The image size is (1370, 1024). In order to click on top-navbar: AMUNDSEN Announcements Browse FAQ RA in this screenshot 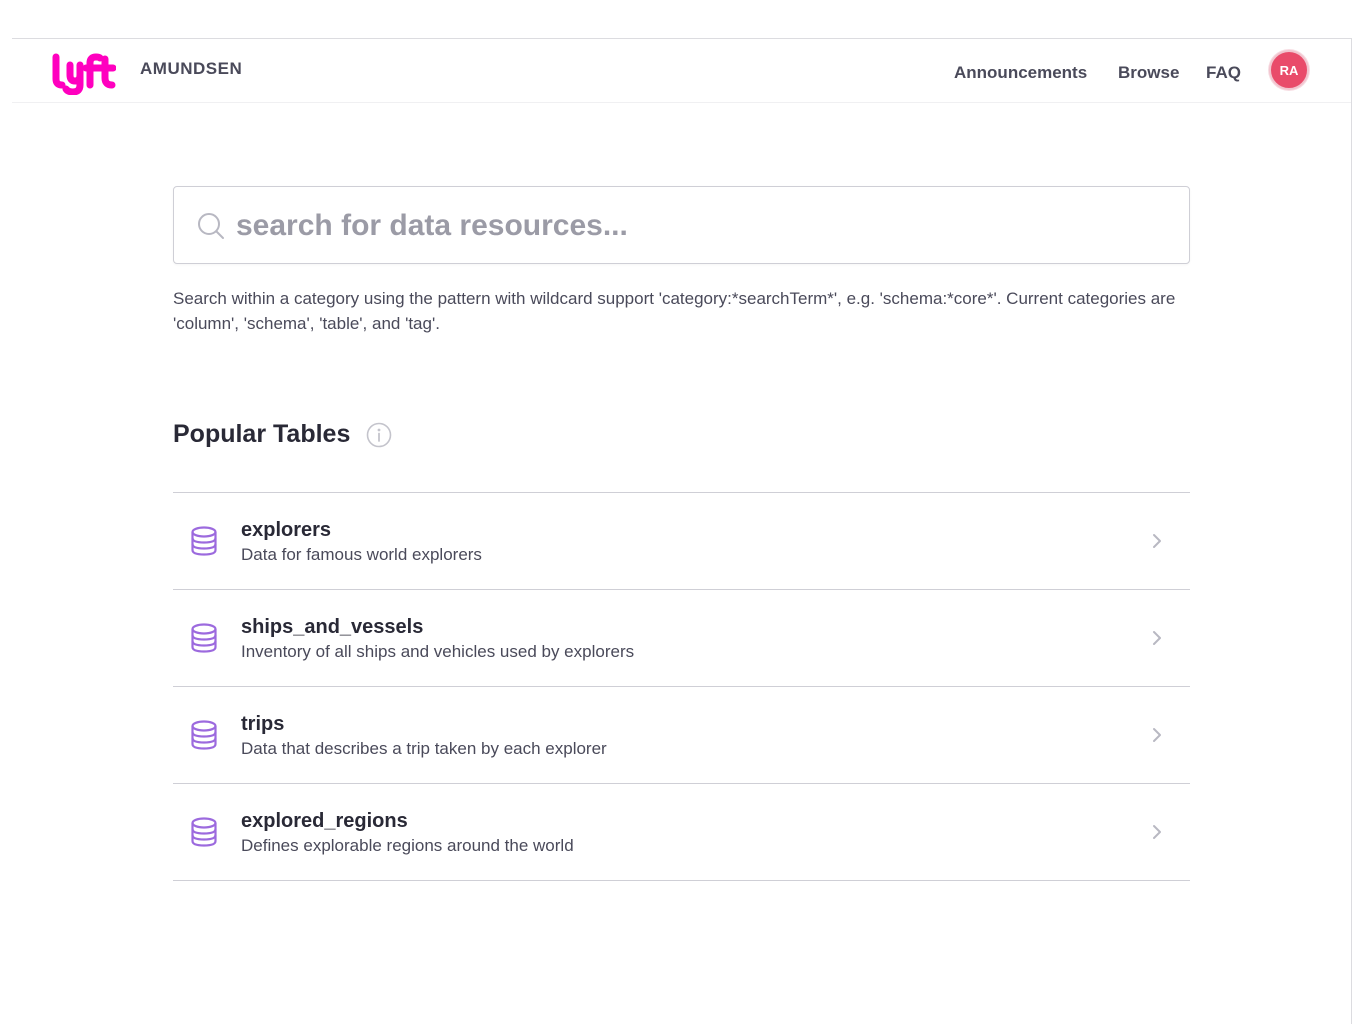, I will do `click(681, 71)`.